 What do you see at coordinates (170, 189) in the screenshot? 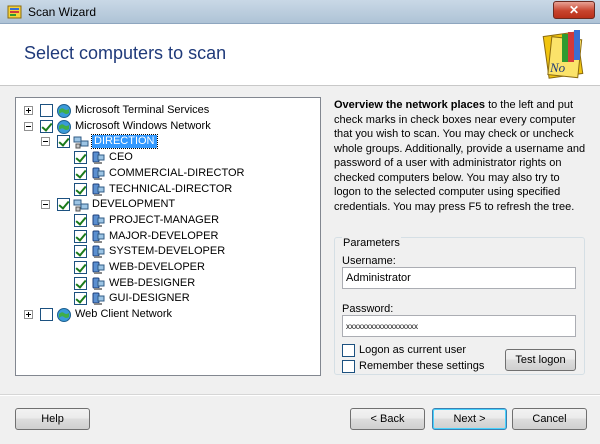
I see `tree-node-label: TECHNICAL-DIRECTOR` at bounding box center [170, 189].